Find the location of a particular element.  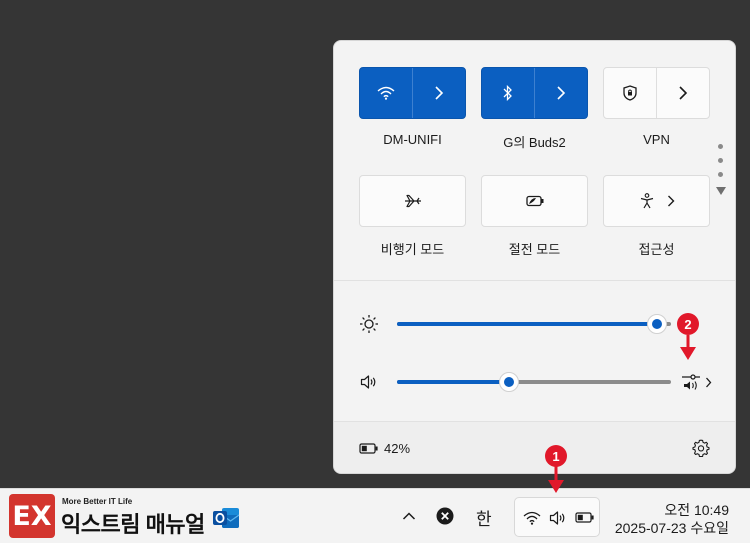

tile-wifi is located at coordinates (412, 93).